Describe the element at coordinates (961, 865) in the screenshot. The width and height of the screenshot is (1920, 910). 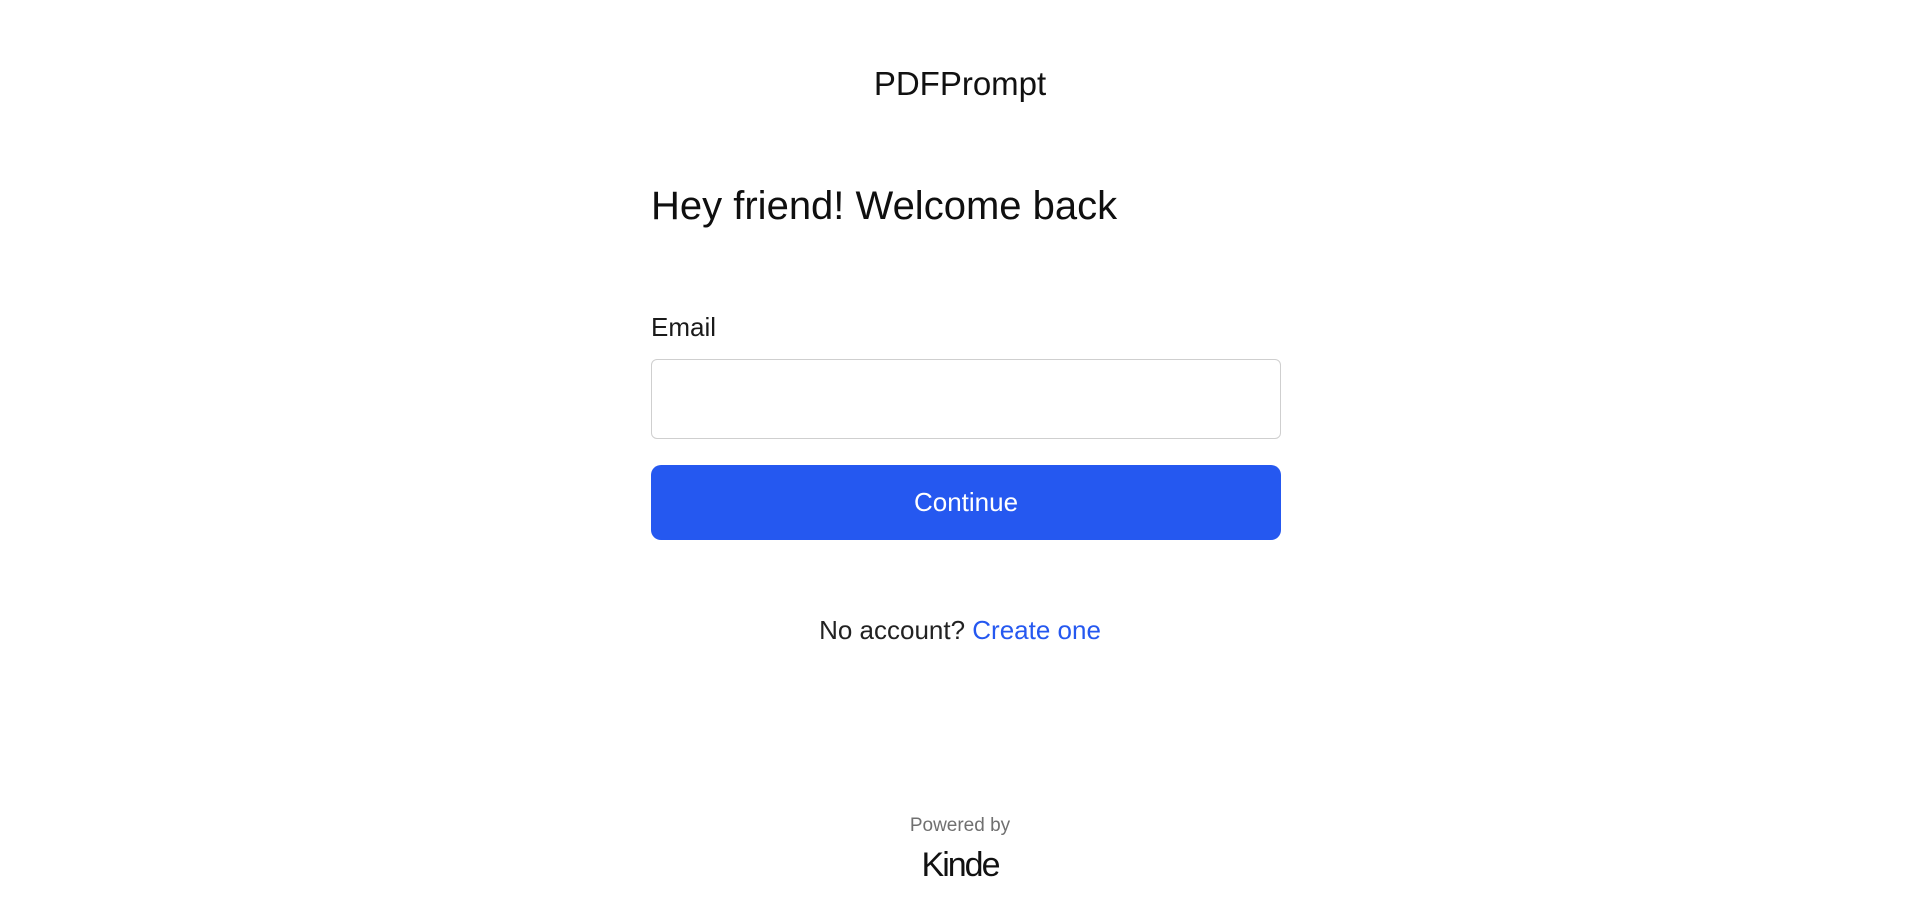
I see `kinde-logo: Kinde` at that location.